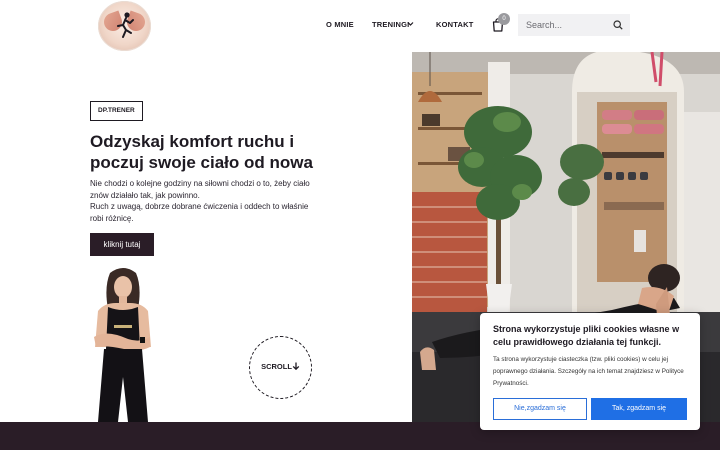  I want to click on cta-button: kliknij tutaj, so click(122, 244).